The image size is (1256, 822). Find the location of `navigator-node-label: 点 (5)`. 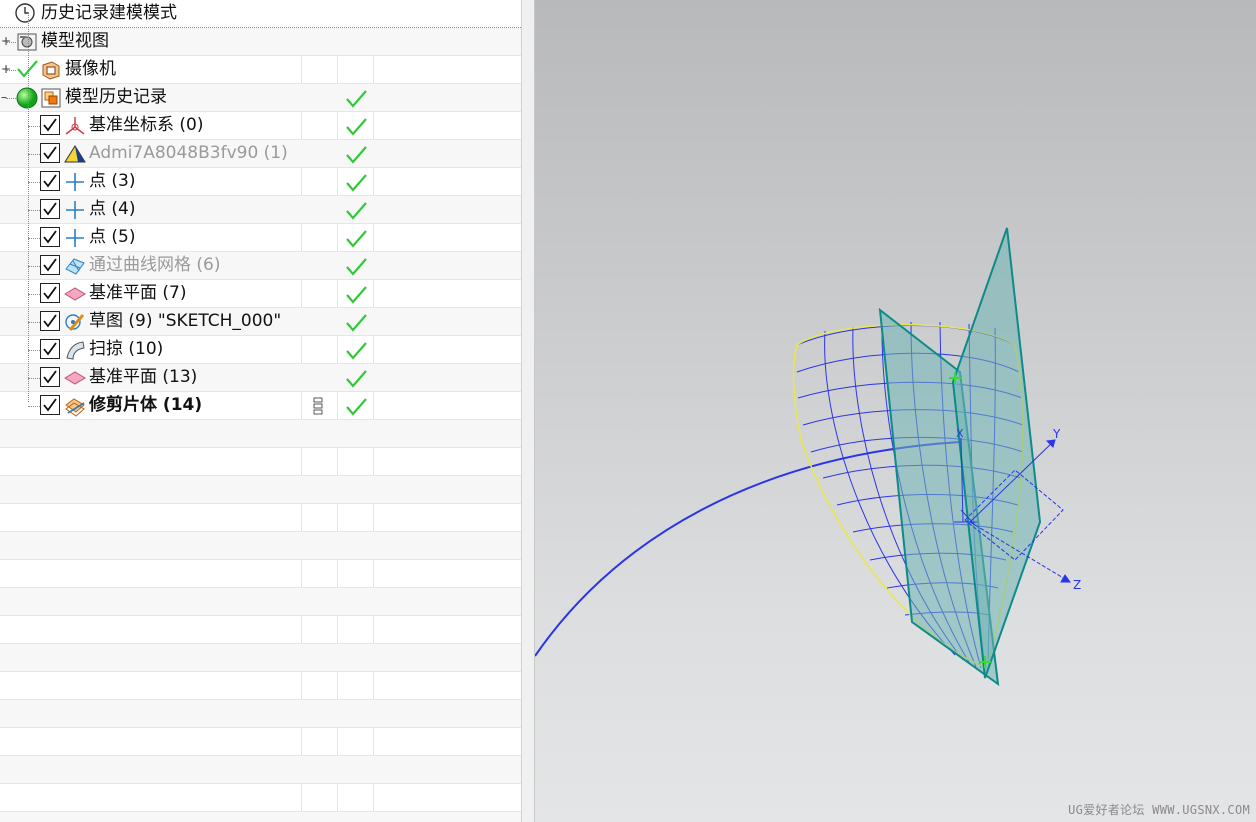

navigator-node-label: 点 (5) is located at coordinates (112, 237).